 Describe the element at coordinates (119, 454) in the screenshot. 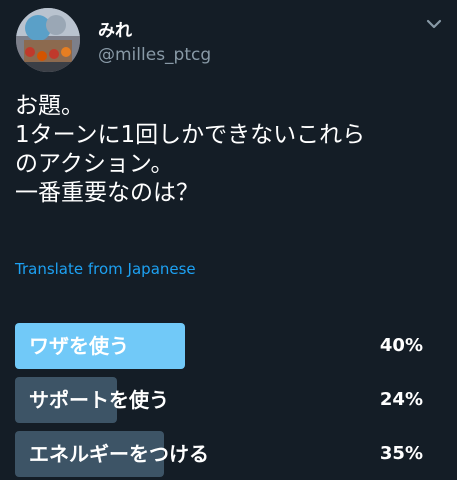

I see `poll-option-label: エネルギーをつける` at that location.